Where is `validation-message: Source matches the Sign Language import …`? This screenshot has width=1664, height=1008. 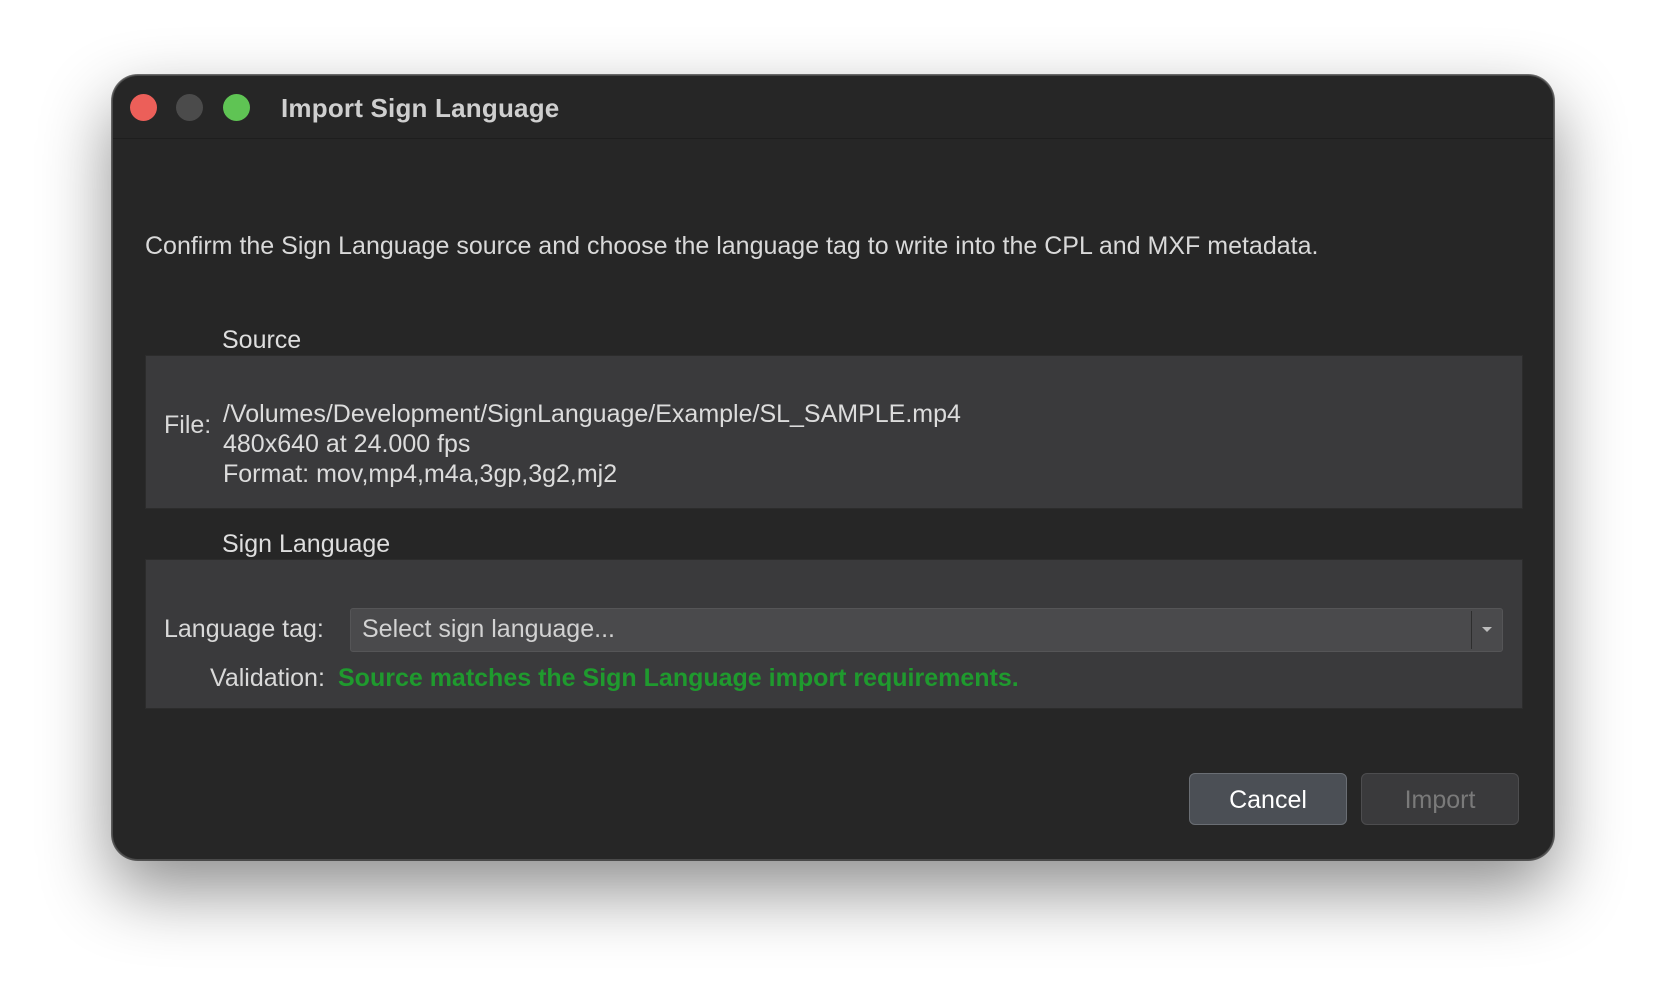
validation-message: Source matches the Sign Language import … is located at coordinates (678, 678).